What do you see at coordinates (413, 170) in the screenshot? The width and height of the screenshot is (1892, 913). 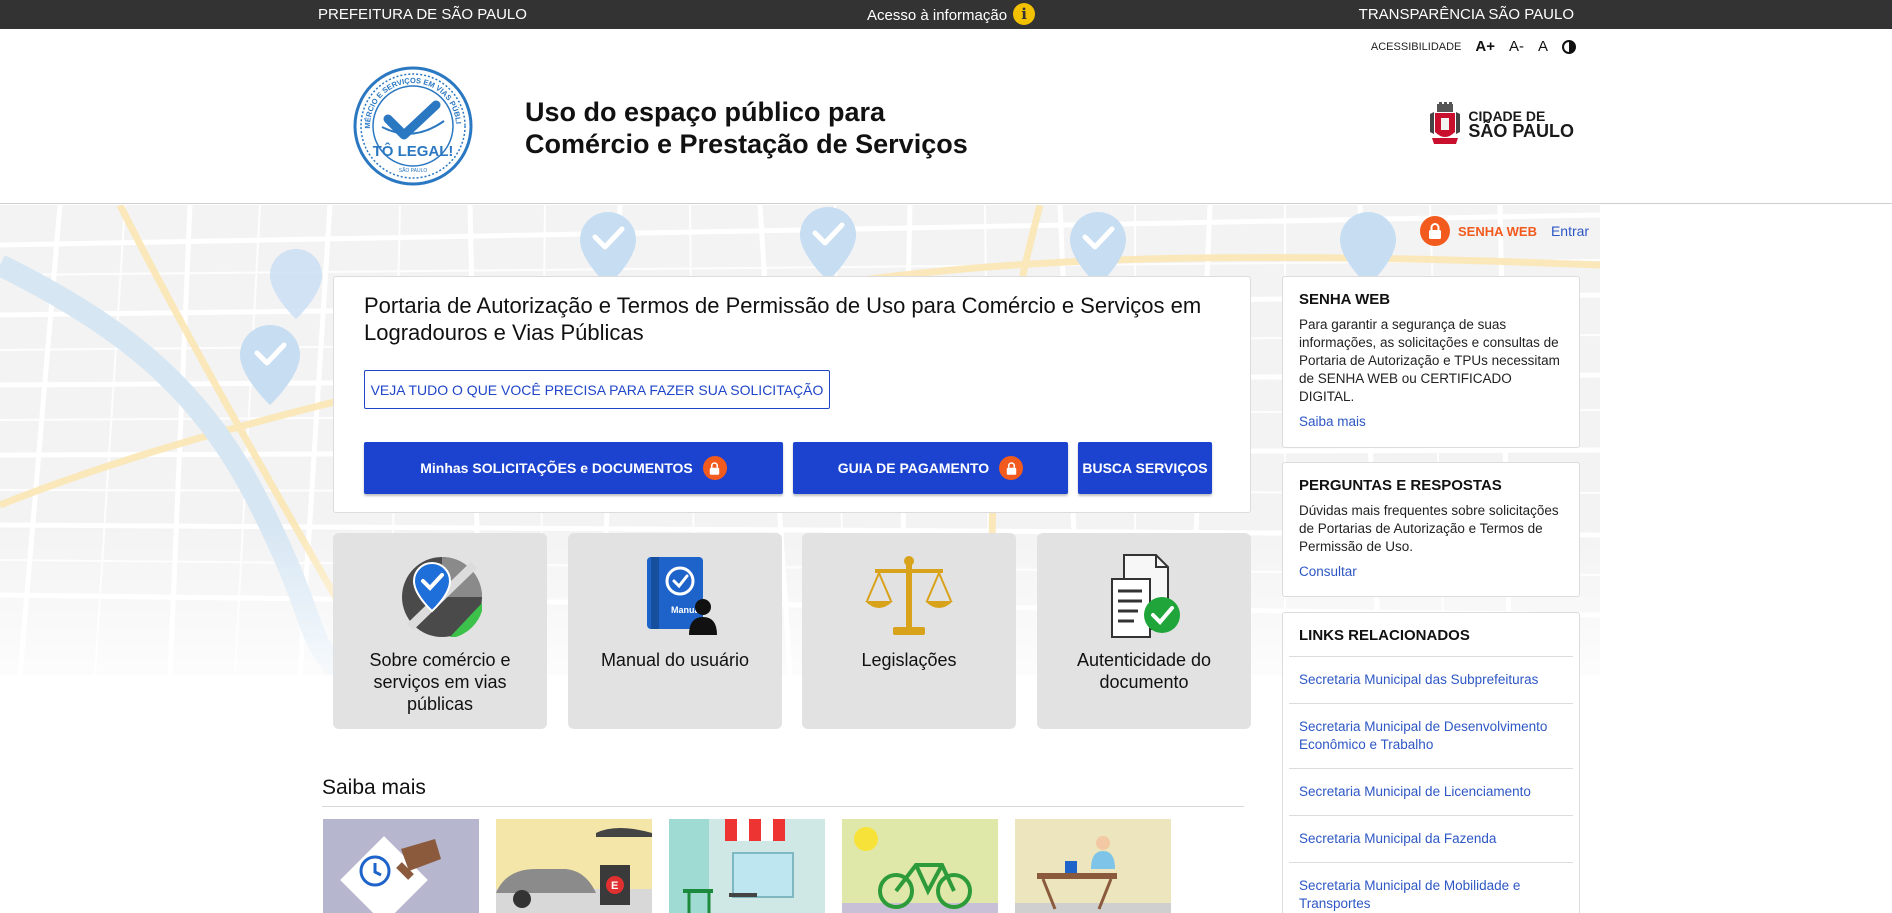 I see `seal-bottom-text: SÃO PAULO` at bounding box center [413, 170].